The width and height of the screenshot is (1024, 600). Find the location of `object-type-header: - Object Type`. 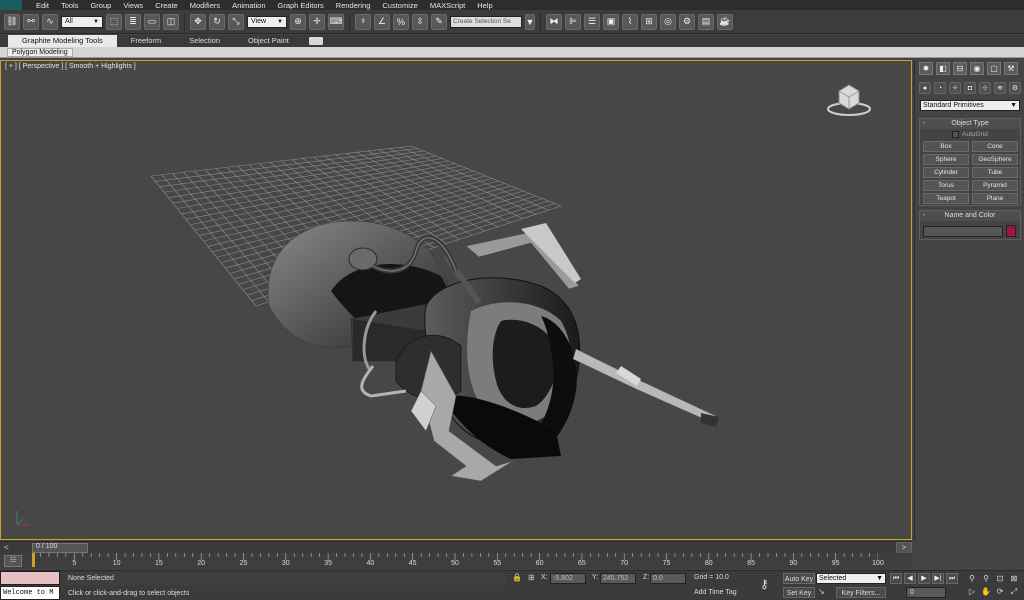

object-type-header: - Object Type is located at coordinates (970, 124).